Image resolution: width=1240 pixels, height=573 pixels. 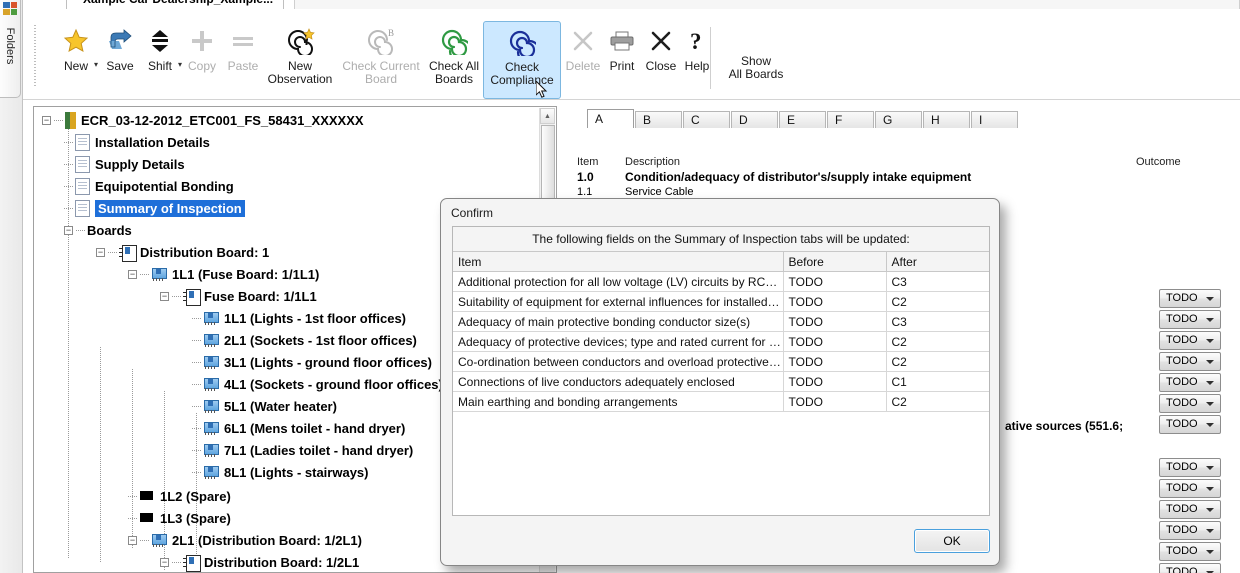 I want to click on show-all-boards-button: Show All Boards, so click(x=756, y=59).